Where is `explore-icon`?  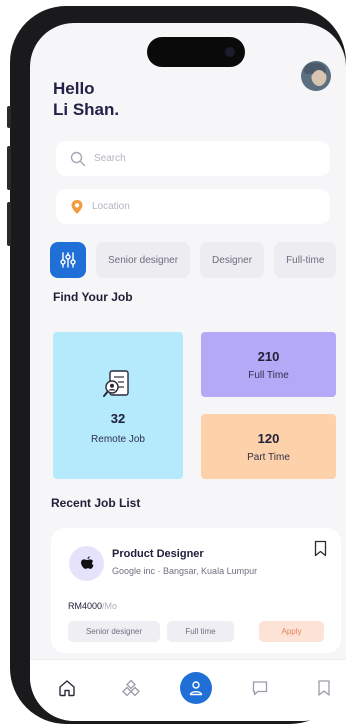 explore-icon is located at coordinates (131, 688).